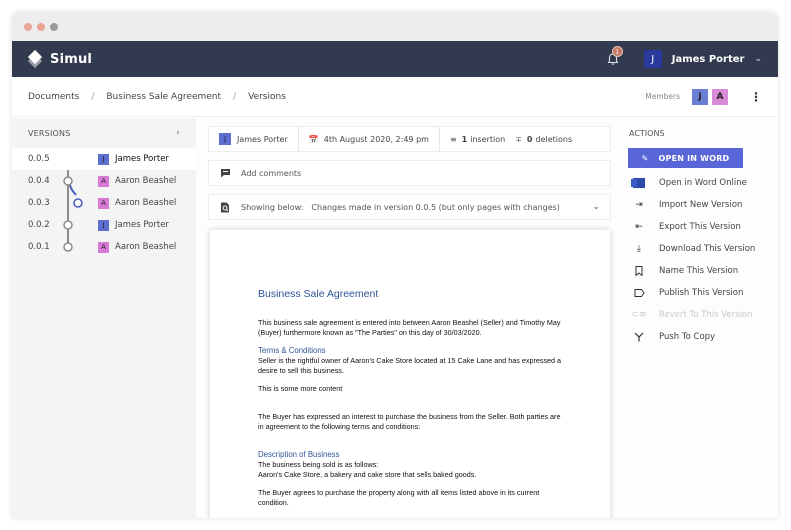 The height and width of the screenshot is (530, 791). I want to click on version-row-0.0.4: 0.0.4 A Aaron Beashel, so click(104, 181).